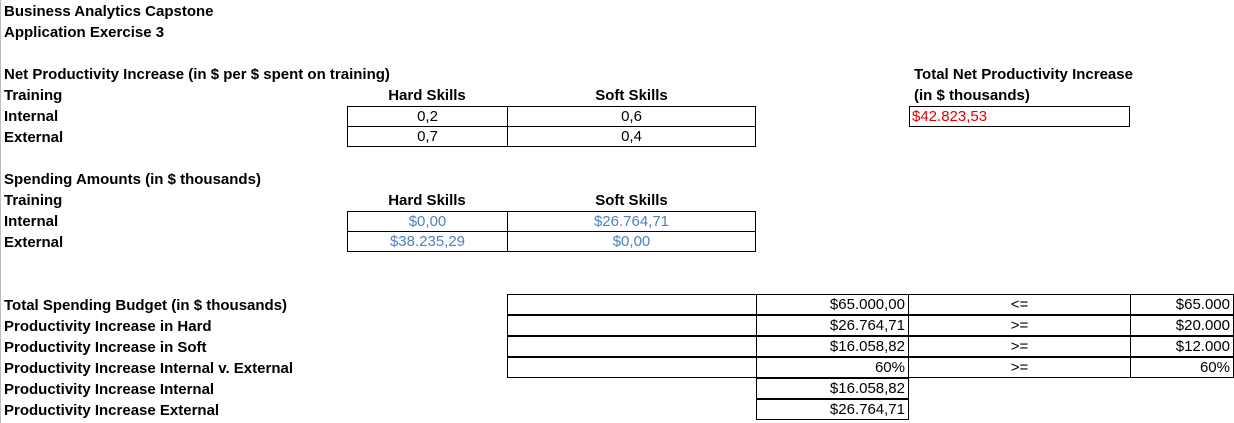  I want to click on constraint-value-cell: 60%, so click(832, 367).